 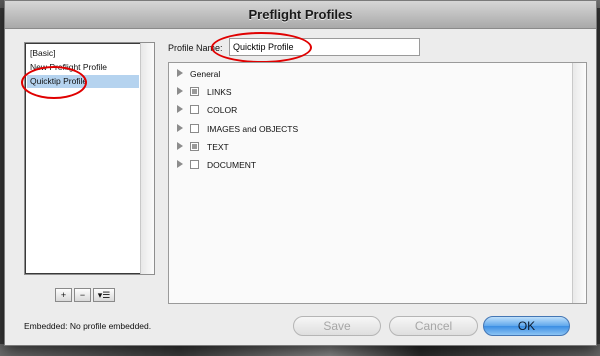 I want to click on category-text: TEXT, so click(x=218, y=147).